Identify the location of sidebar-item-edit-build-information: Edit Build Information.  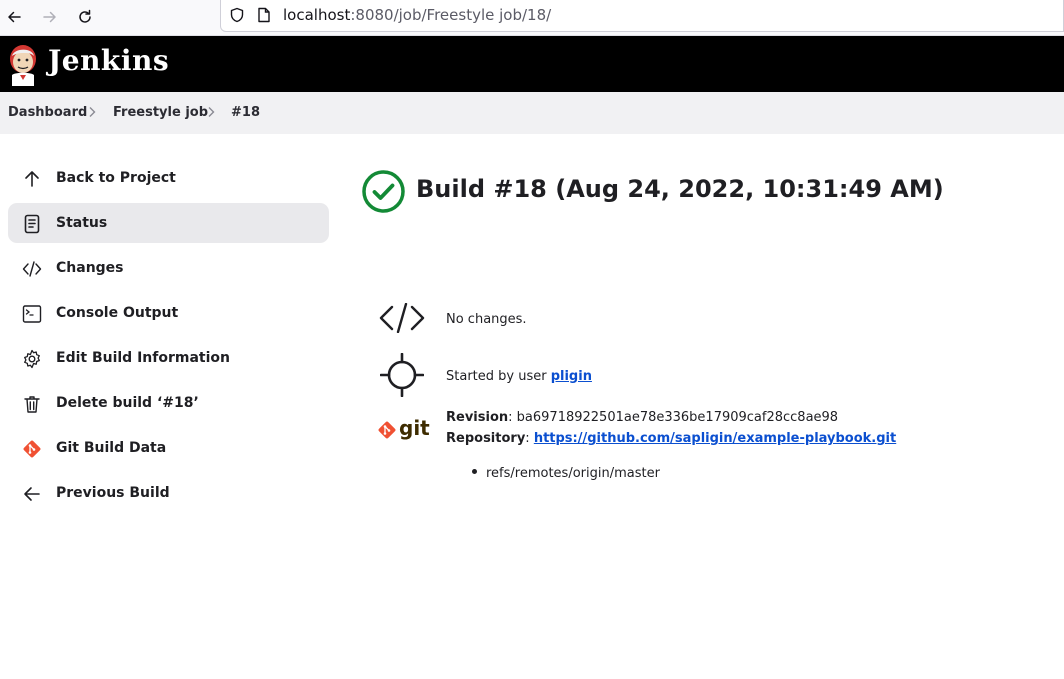
(168, 358).